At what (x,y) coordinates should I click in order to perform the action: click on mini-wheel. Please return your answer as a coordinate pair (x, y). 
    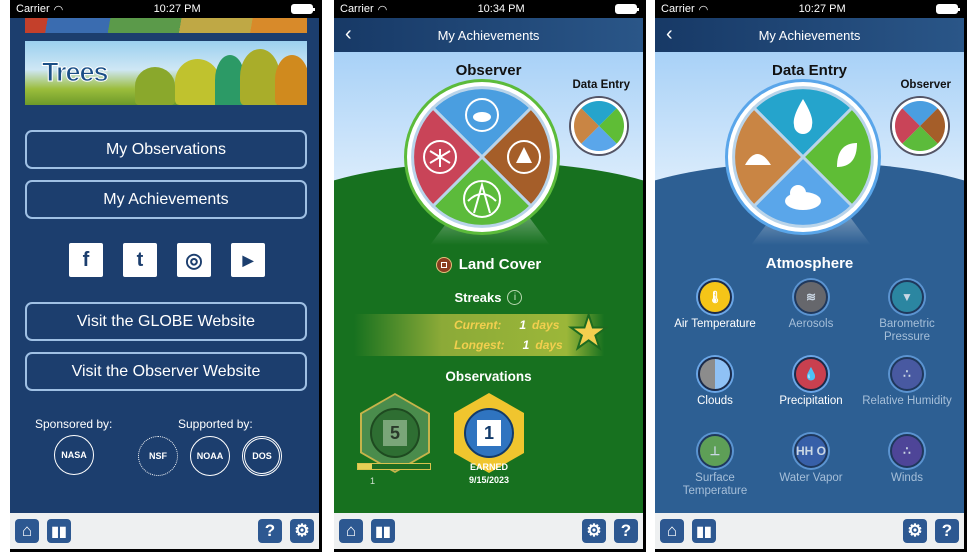
    Looking at the image, I should click on (599, 126).